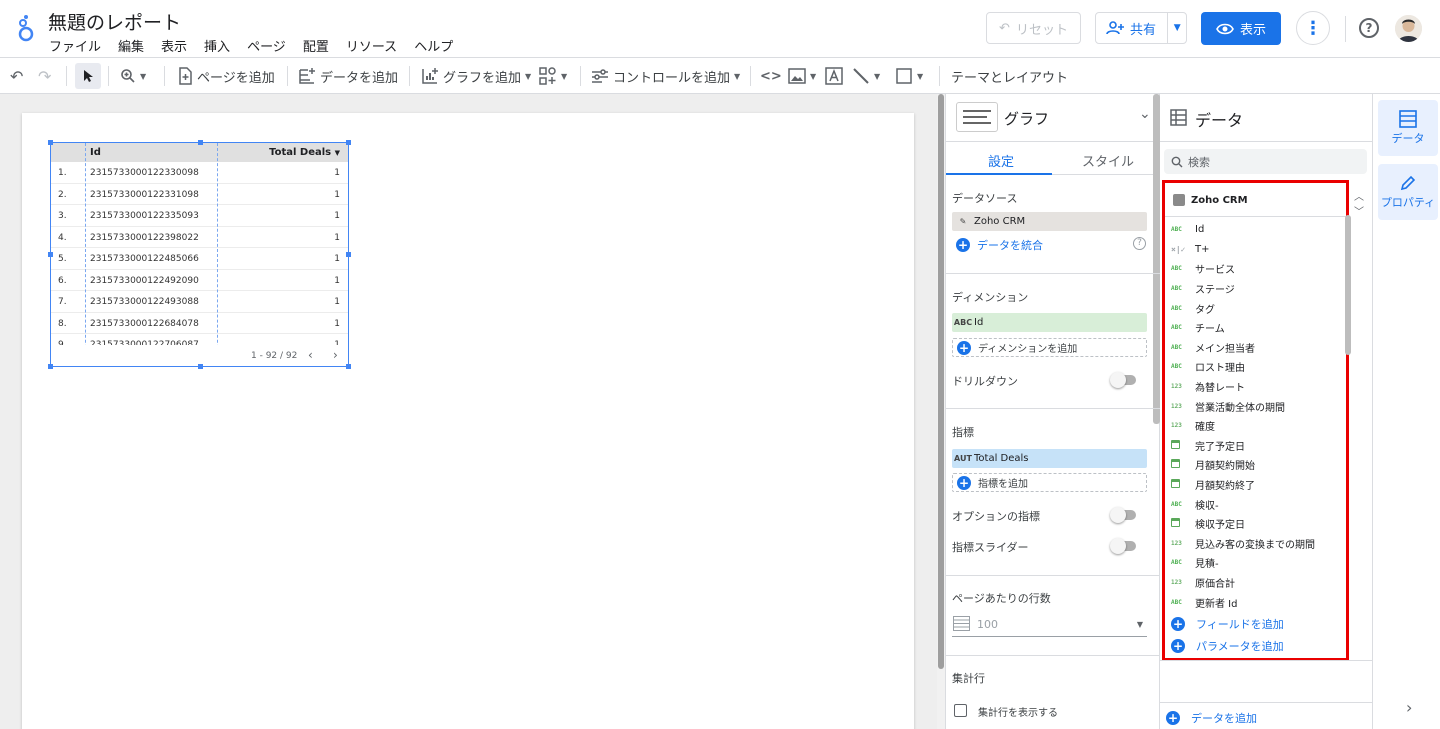  What do you see at coordinates (348, 76) in the screenshot?
I see `add-data-button: データを追加` at bounding box center [348, 76].